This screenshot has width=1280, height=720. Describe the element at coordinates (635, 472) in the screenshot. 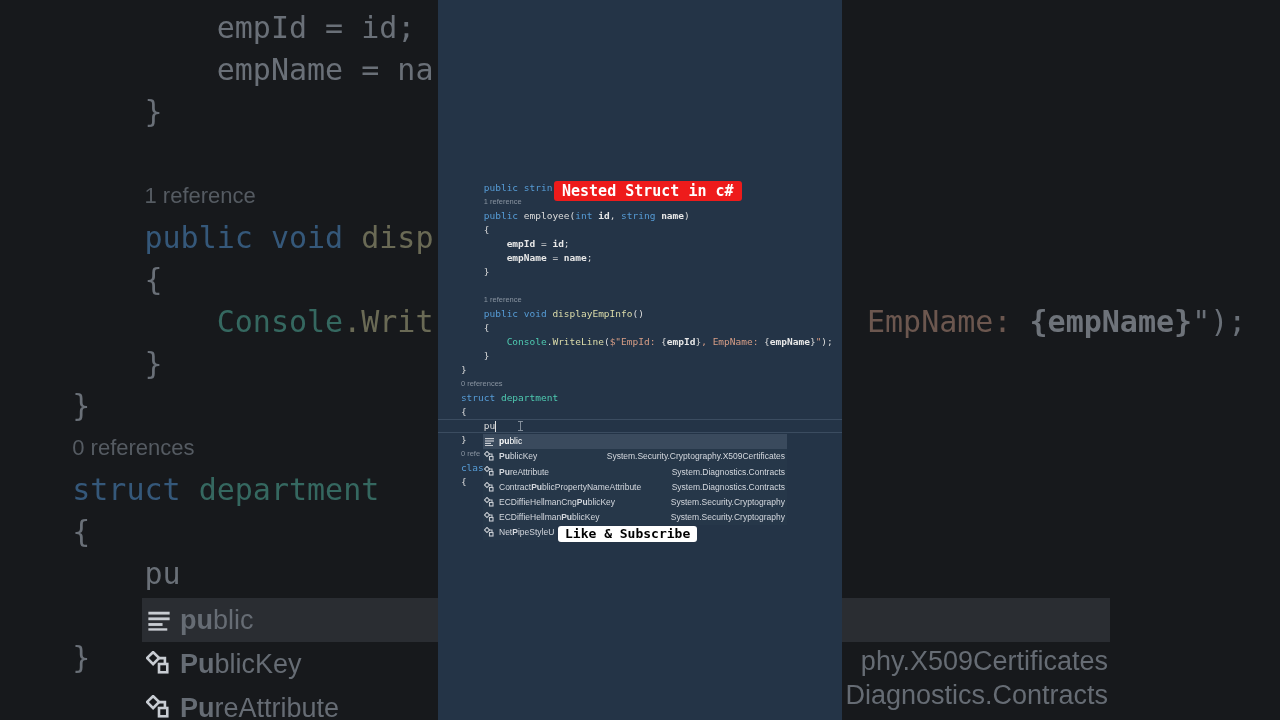

I see `completion-item: PureAttribute System.Diagnostics.Contracts` at that location.